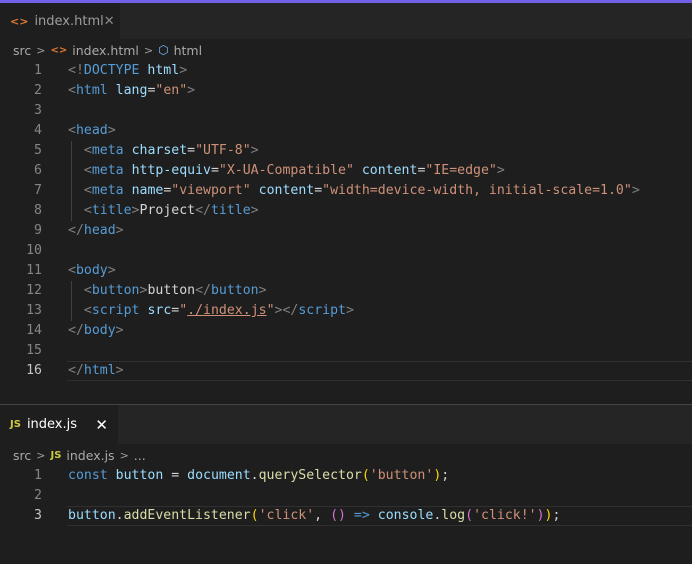 The image size is (692, 564). I want to click on code-token: "UTF-8", so click(223, 150).